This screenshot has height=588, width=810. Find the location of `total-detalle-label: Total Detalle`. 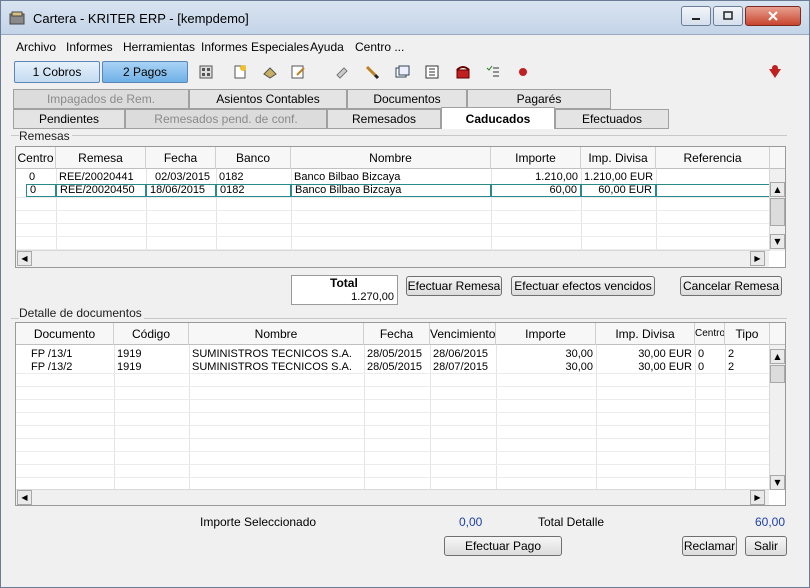

total-detalle-label: Total Detalle is located at coordinates (571, 522).